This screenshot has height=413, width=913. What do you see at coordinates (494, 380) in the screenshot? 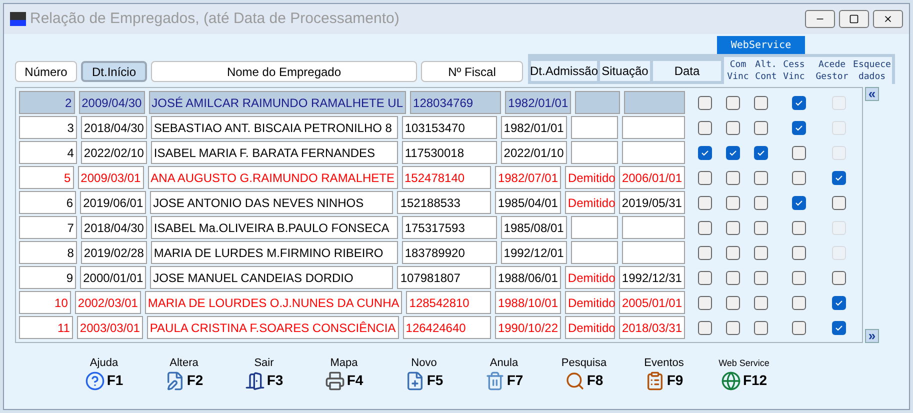
I see `trash-icon` at bounding box center [494, 380].